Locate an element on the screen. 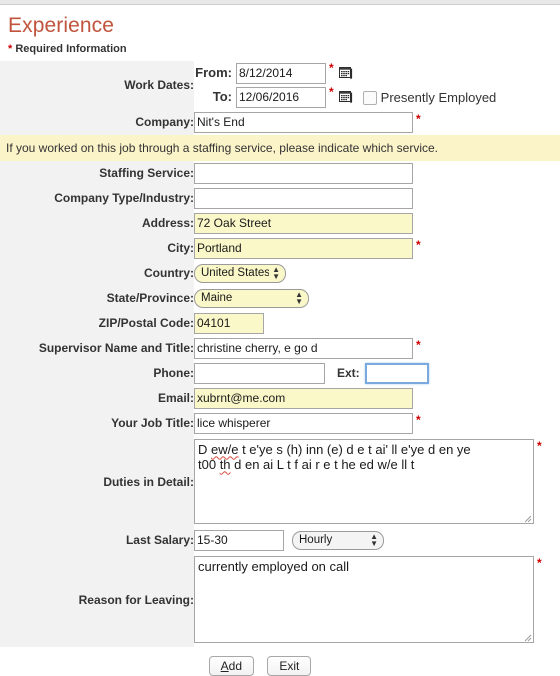 The width and height of the screenshot is (560, 676). to-date-input is located at coordinates (281, 98).